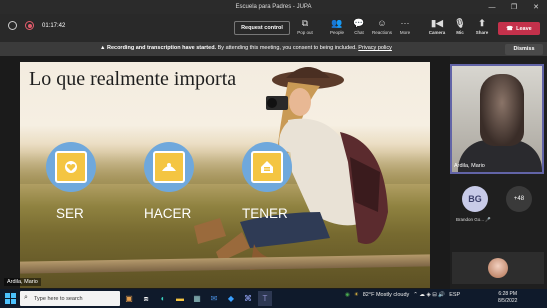  What do you see at coordinates (337, 23) in the screenshot?
I see `people-icon: 👥` at bounding box center [337, 23].